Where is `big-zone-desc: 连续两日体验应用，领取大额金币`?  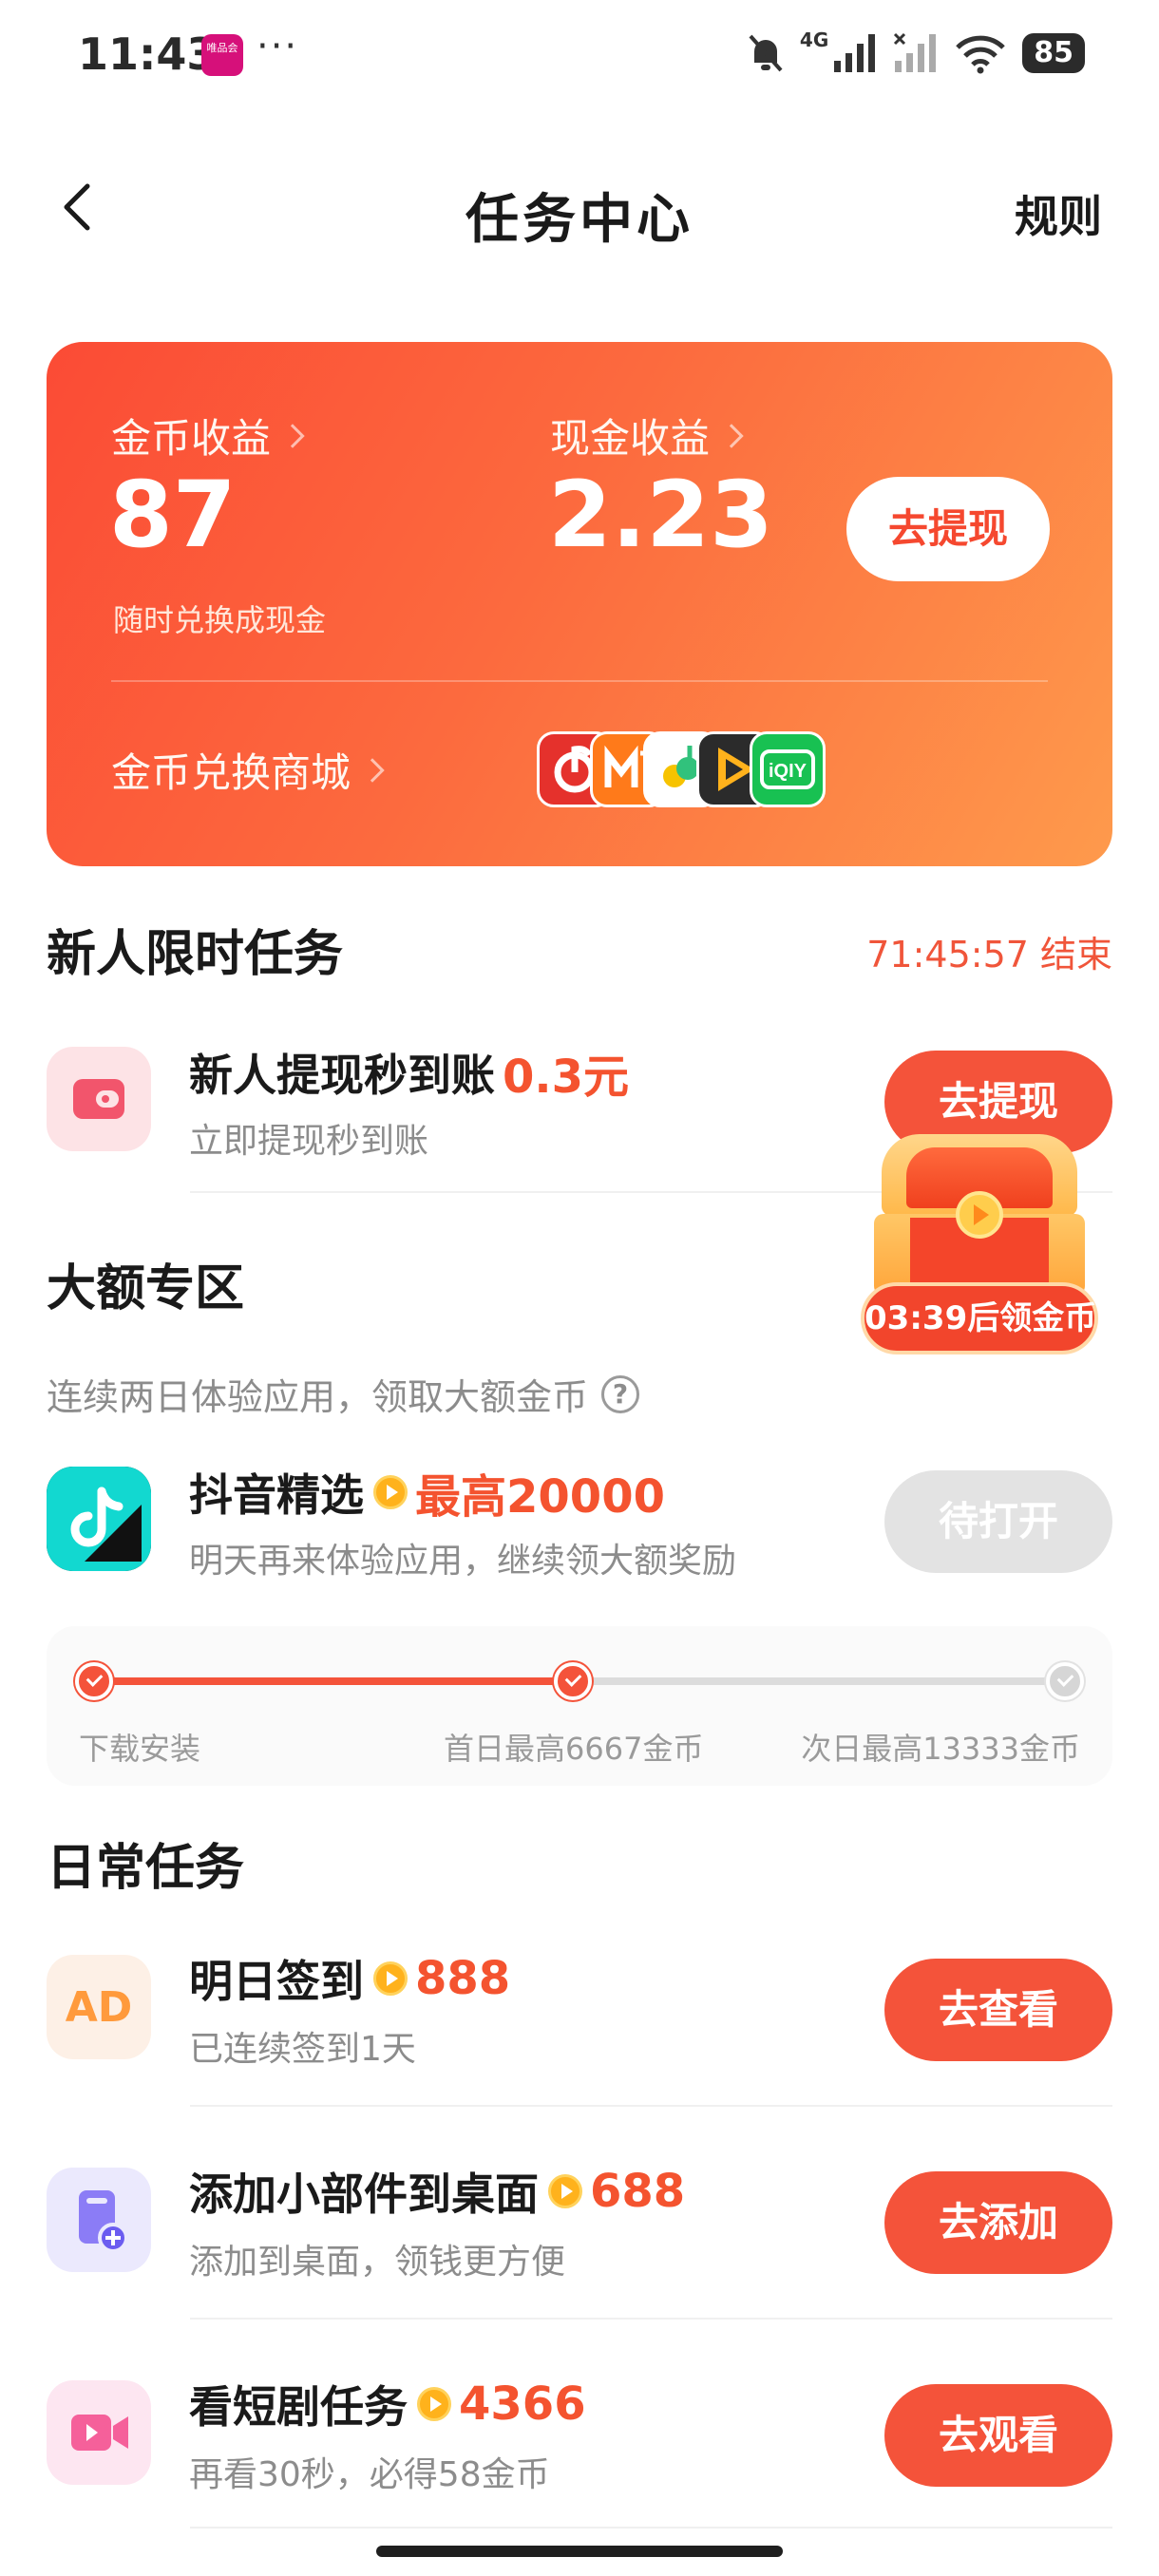
big-zone-desc: 连续两日体验应用，领取大额金币 is located at coordinates (318, 1397).